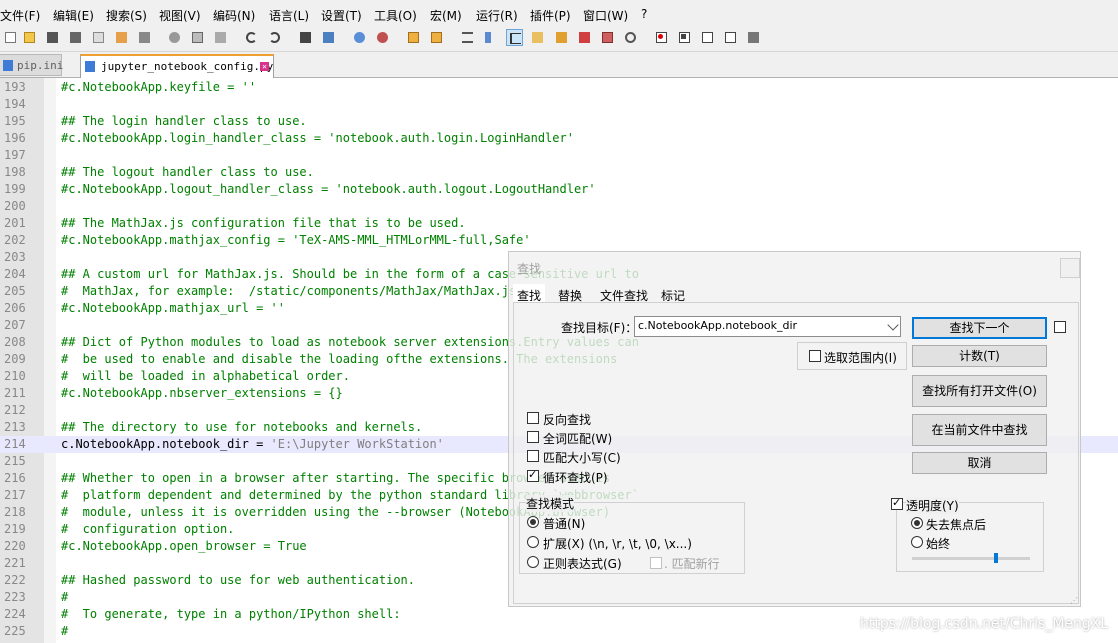 This screenshot has width=1118, height=643. Describe the element at coordinates (467, 37) in the screenshot. I see `word-wrap-icon` at that location.